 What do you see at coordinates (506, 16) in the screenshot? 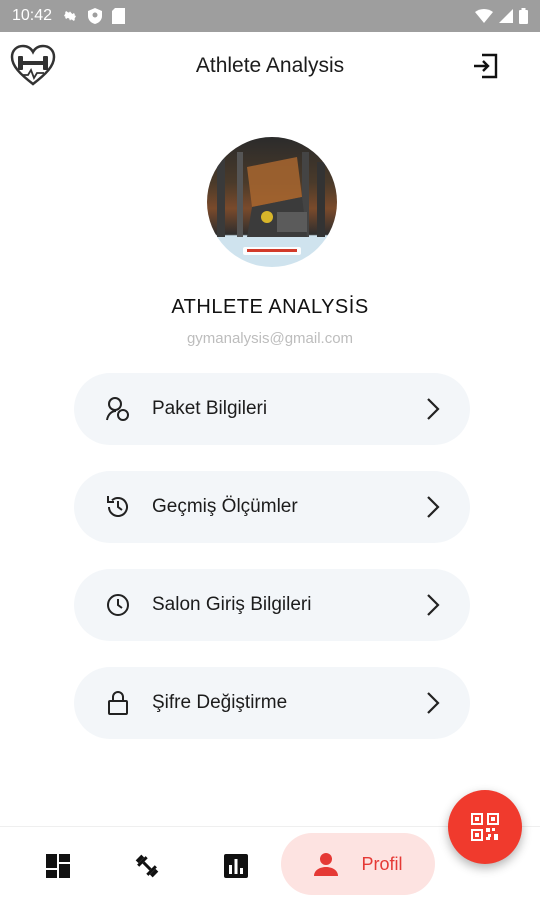
I see `signal-icon` at bounding box center [506, 16].